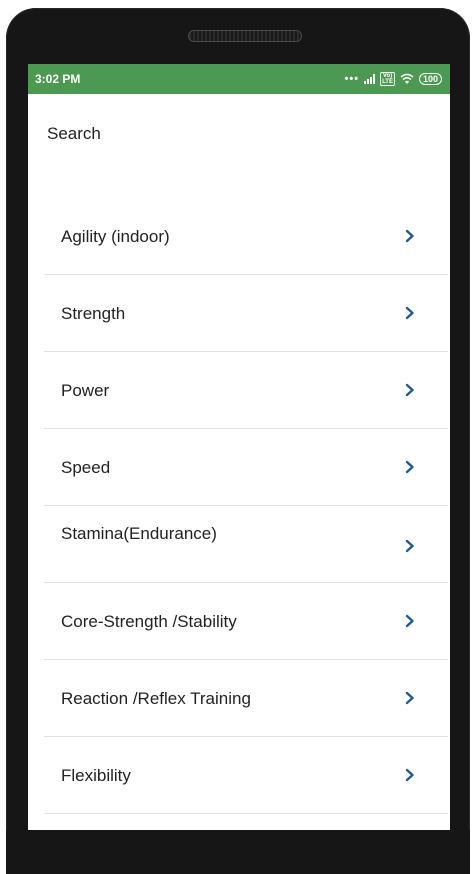  Describe the element at coordinates (149, 621) in the screenshot. I see `list-item-label: Core-Strength /Stability` at that location.